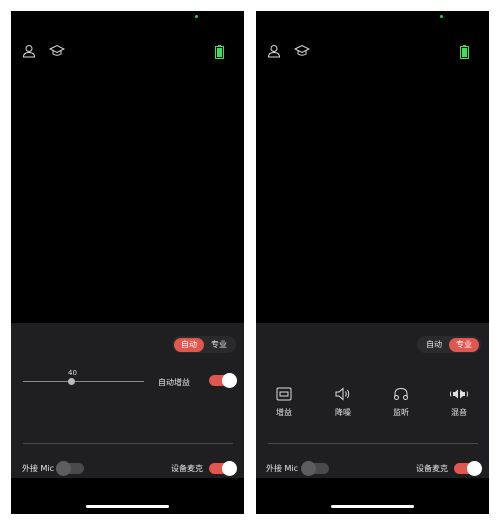 Image resolution: width=500 pixels, height=526 pixels. Describe the element at coordinates (343, 402) in the screenshot. I see `feature-noise-reduction: 降噪` at that location.